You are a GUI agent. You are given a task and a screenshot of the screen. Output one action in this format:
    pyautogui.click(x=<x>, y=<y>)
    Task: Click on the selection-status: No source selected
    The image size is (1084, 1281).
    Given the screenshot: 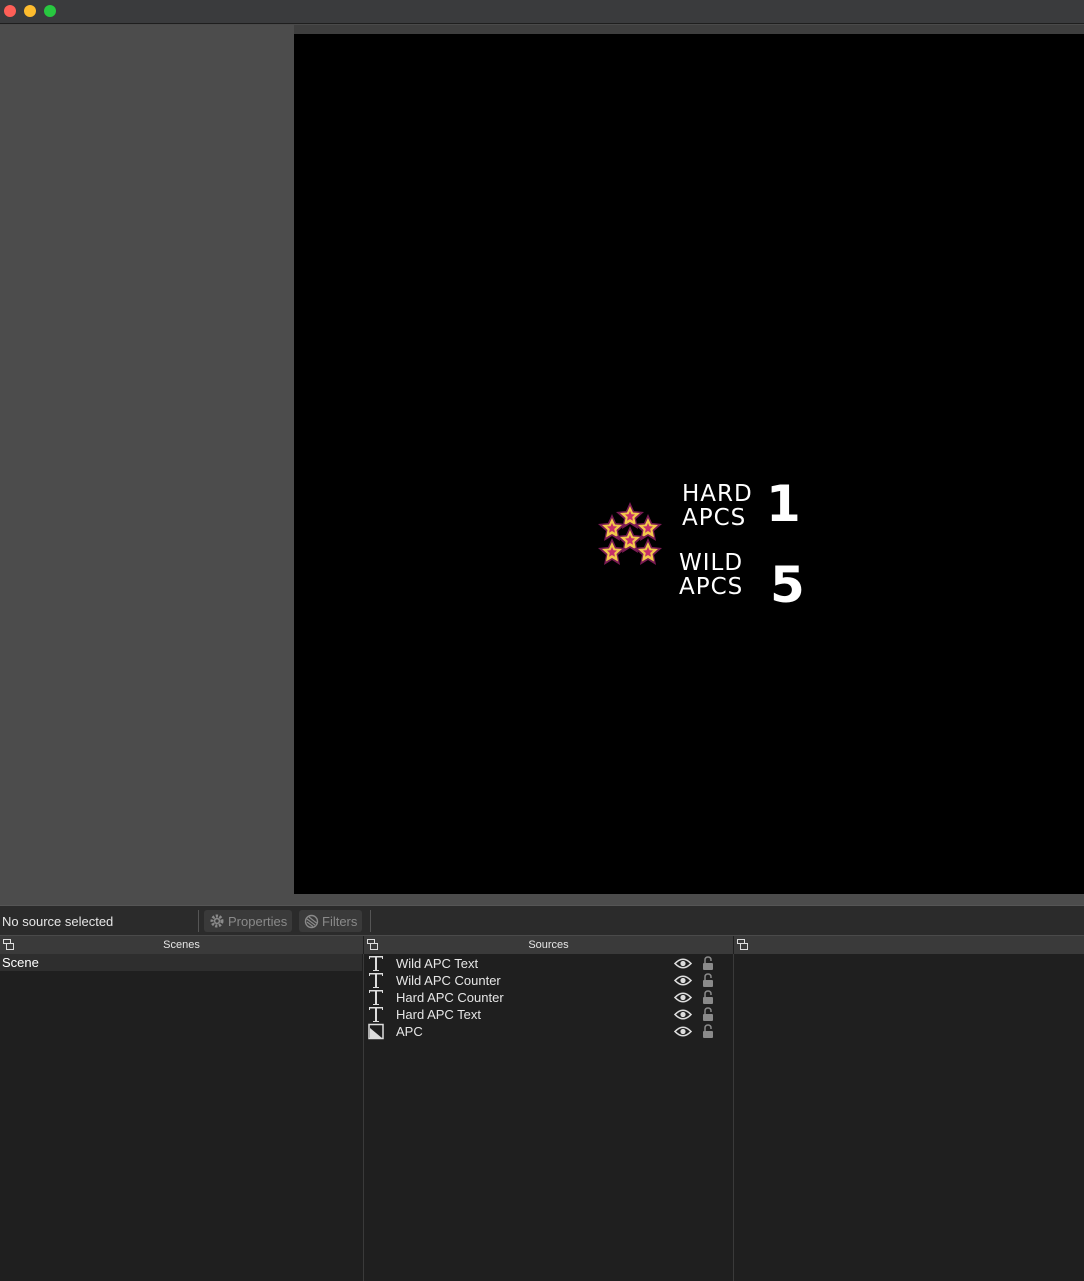 What is the action you would take?
    pyautogui.click(x=58, y=921)
    